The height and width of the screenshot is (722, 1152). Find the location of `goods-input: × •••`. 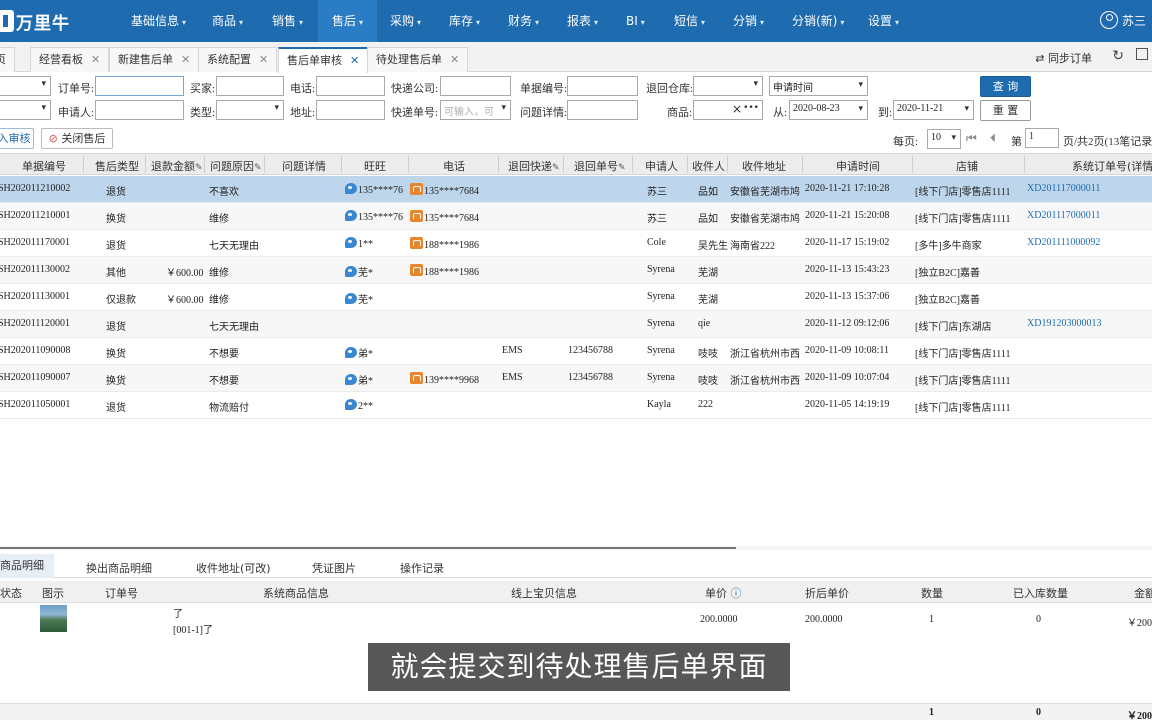

goods-input: × ••• is located at coordinates (728, 110).